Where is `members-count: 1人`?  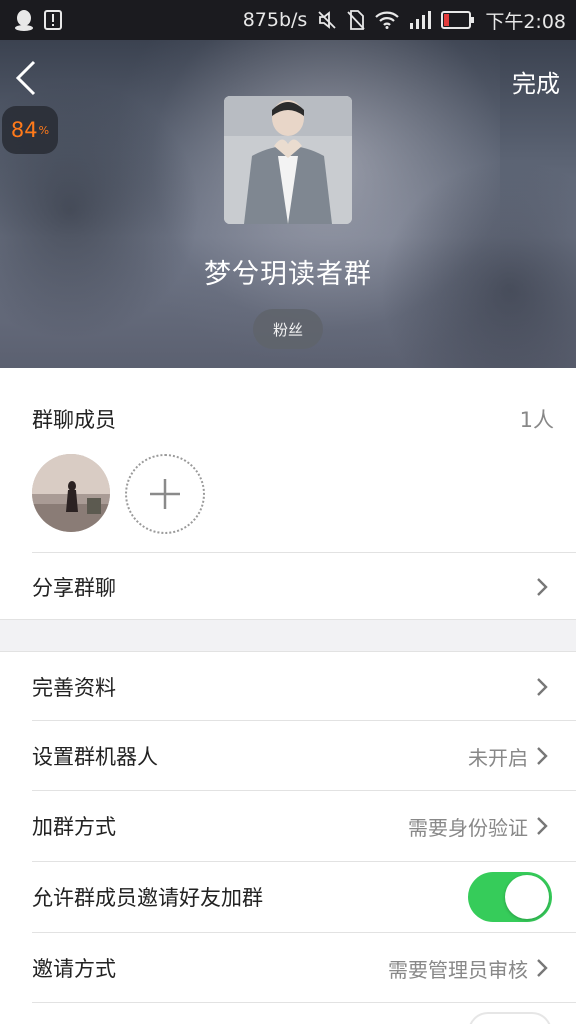 members-count: 1人 is located at coordinates (536, 420).